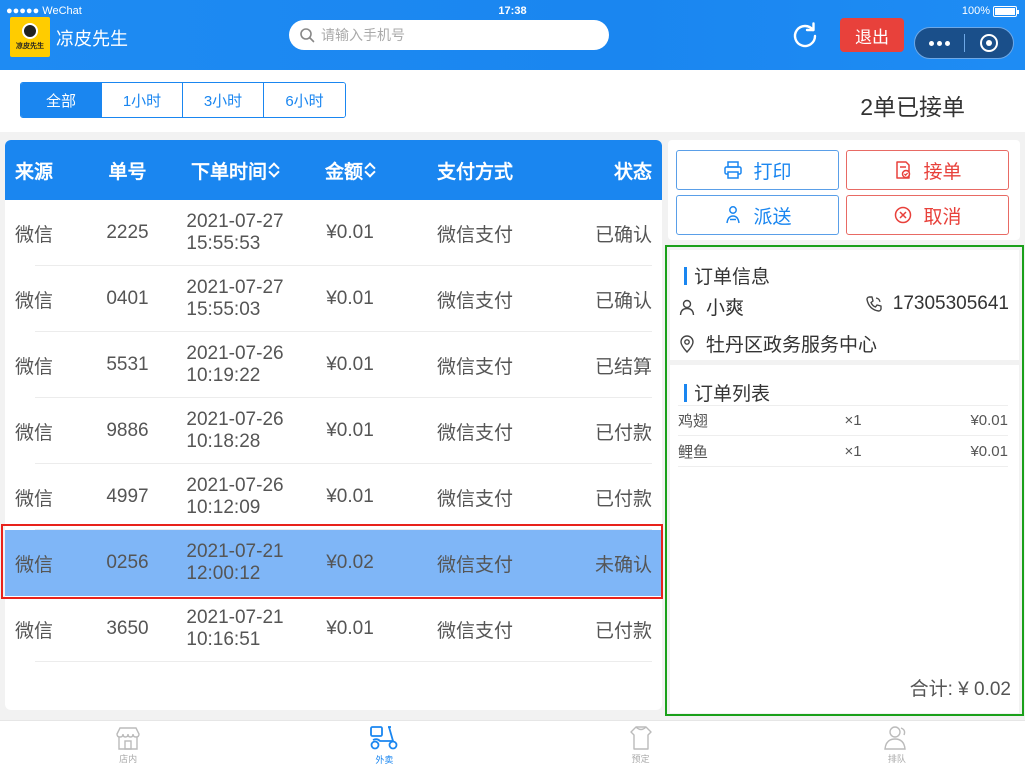  I want to click on customer-name-line: 小爽, so click(711, 306).